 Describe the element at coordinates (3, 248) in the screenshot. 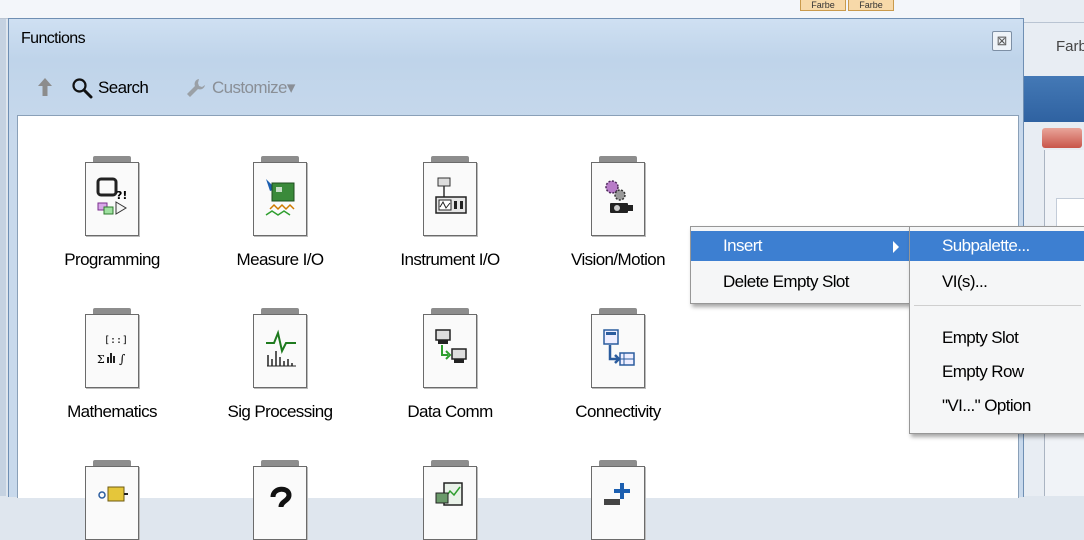

I see `background-app-edge` at that location.